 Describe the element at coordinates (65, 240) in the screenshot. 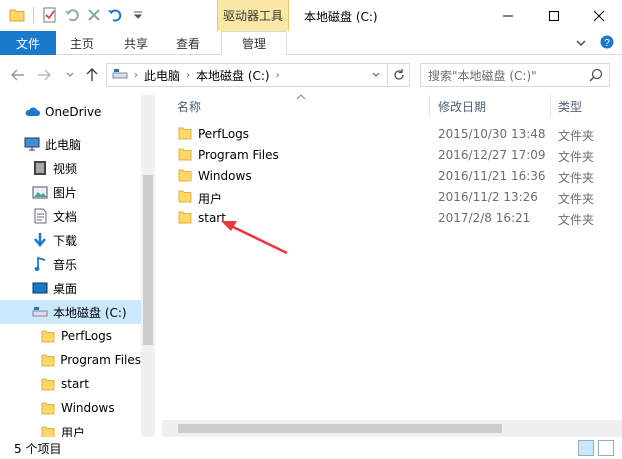

I see `nav-item-label: 下载` at that location.